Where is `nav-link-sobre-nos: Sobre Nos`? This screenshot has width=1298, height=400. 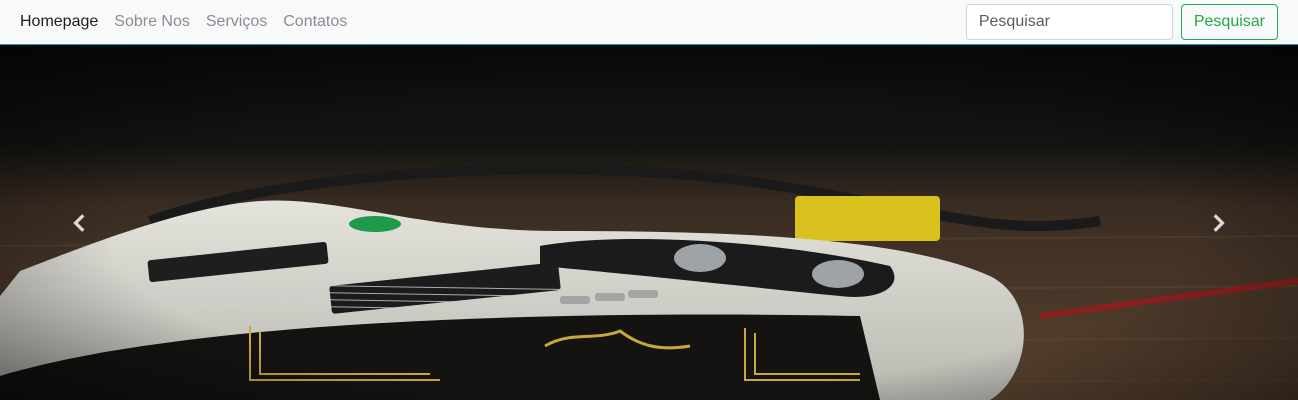 nav-link-sobre-nos: Sobre Nos is located at coordinates (152, 22).